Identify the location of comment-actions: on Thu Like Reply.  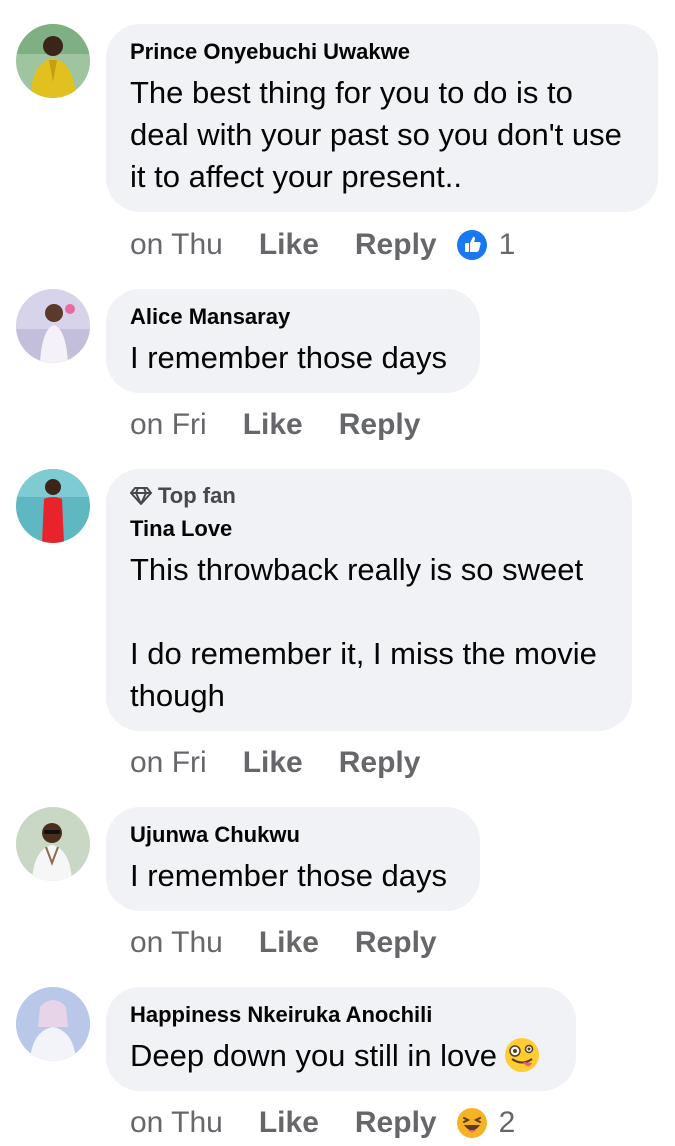
(301, 943).